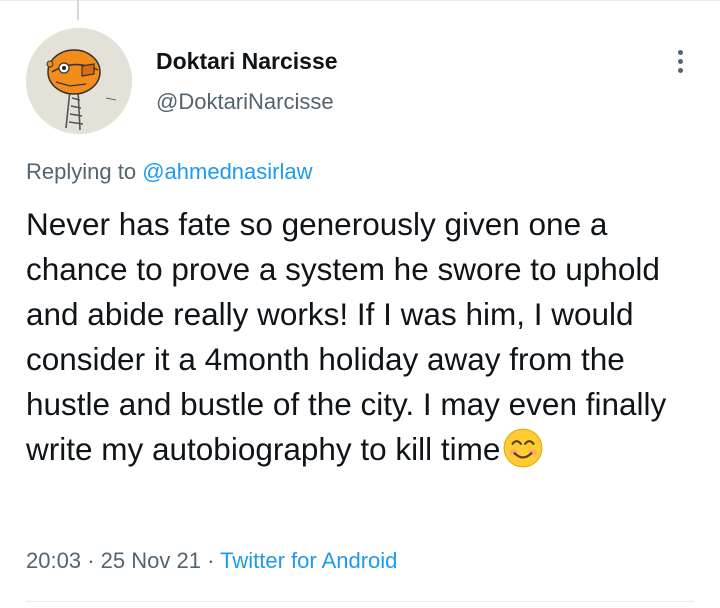 This screenshot has height=608, width=720. I want to click on replying-to-line: Replying to @ahmednasirlaw, so click(169, 172).